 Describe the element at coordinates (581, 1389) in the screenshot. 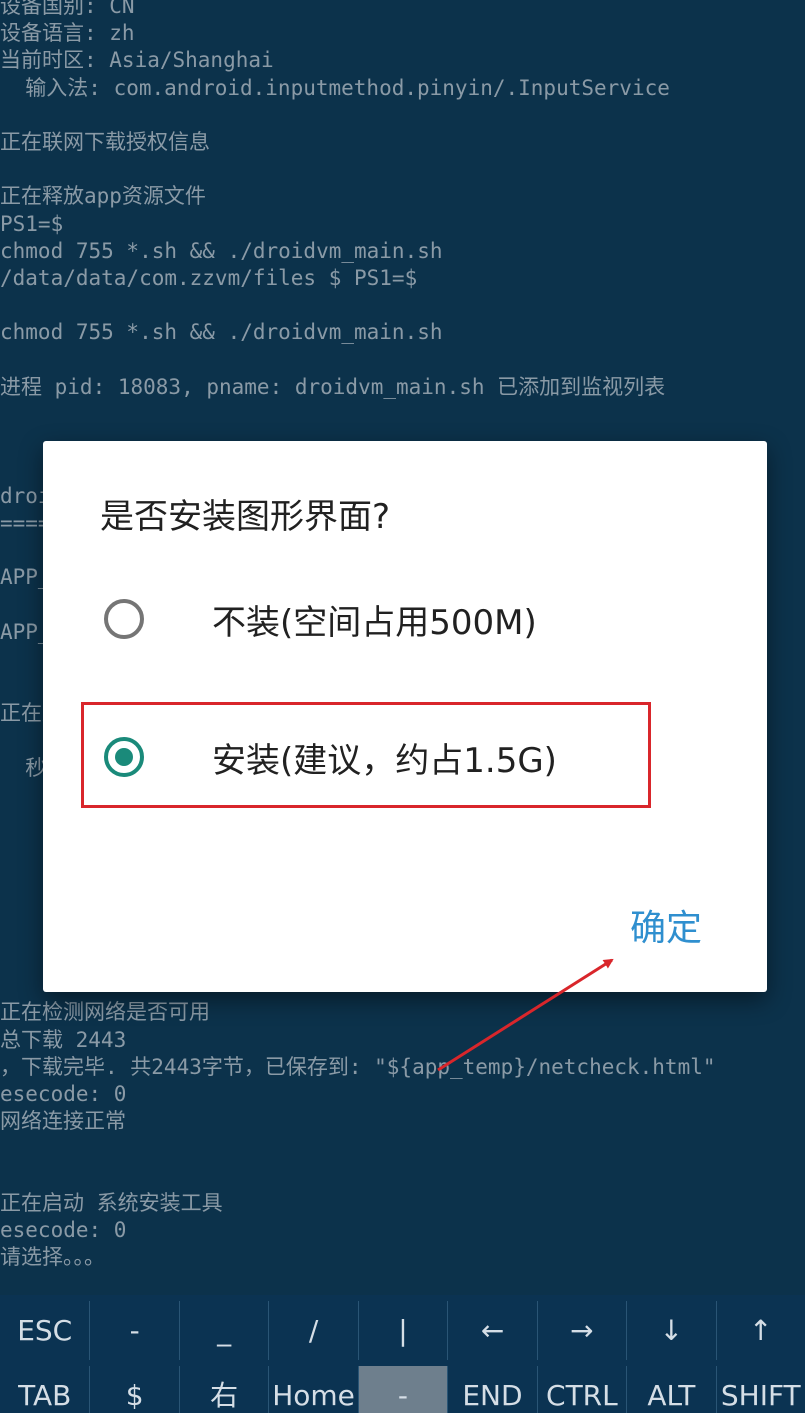

I see `key-row2-6: CTRL` at that location.